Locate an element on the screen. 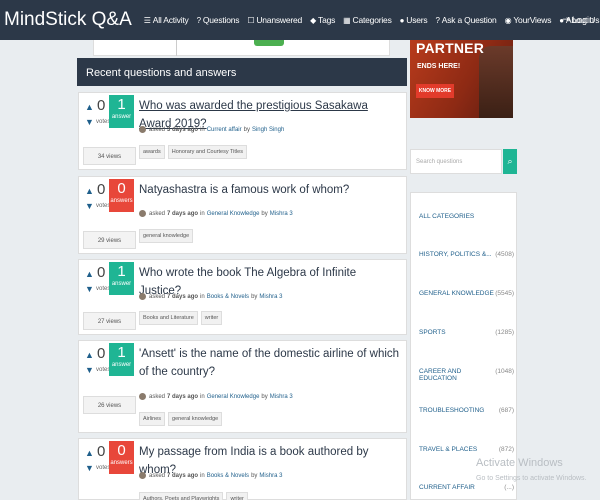 The height and width of the screenshot is (500, 600). ad-button: KNOW MORE is located at coordinates (435, 91).